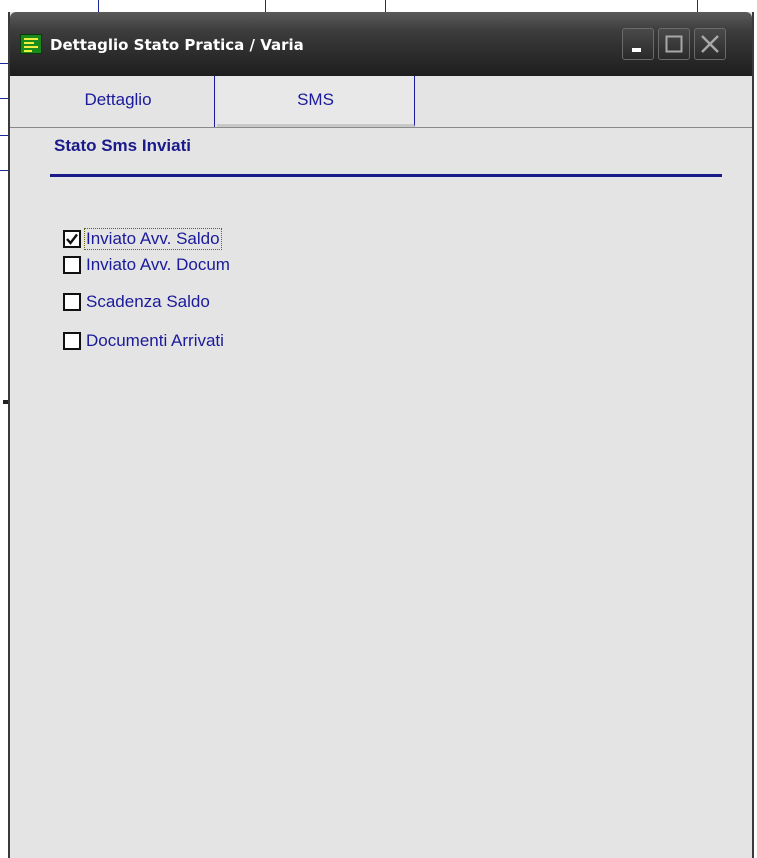  Describe the element at coordinates (636, 50) in the screenshot. I see `minimize-icon` at that location.